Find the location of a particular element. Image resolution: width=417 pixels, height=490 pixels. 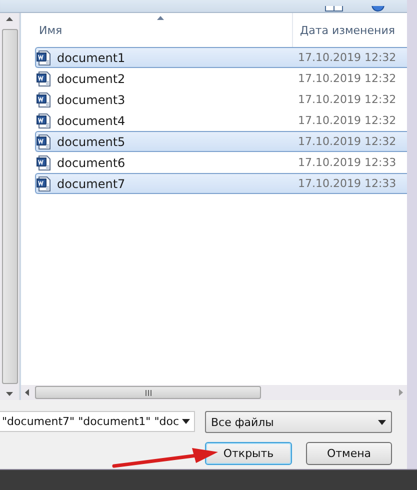

scroll-down-icon is located at coordinates (9, 394).